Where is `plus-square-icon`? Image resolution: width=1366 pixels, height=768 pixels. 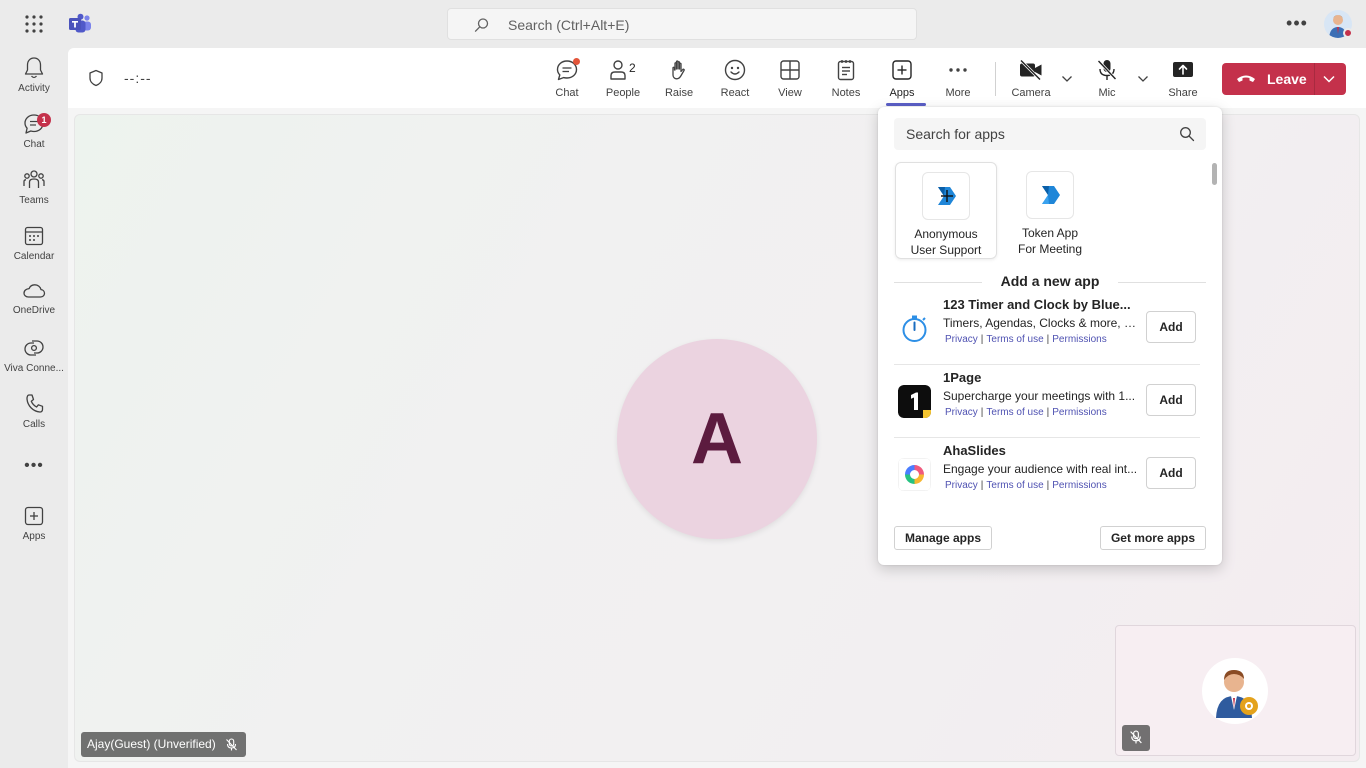
plus-square-icon is located at coordinates (902, 70).